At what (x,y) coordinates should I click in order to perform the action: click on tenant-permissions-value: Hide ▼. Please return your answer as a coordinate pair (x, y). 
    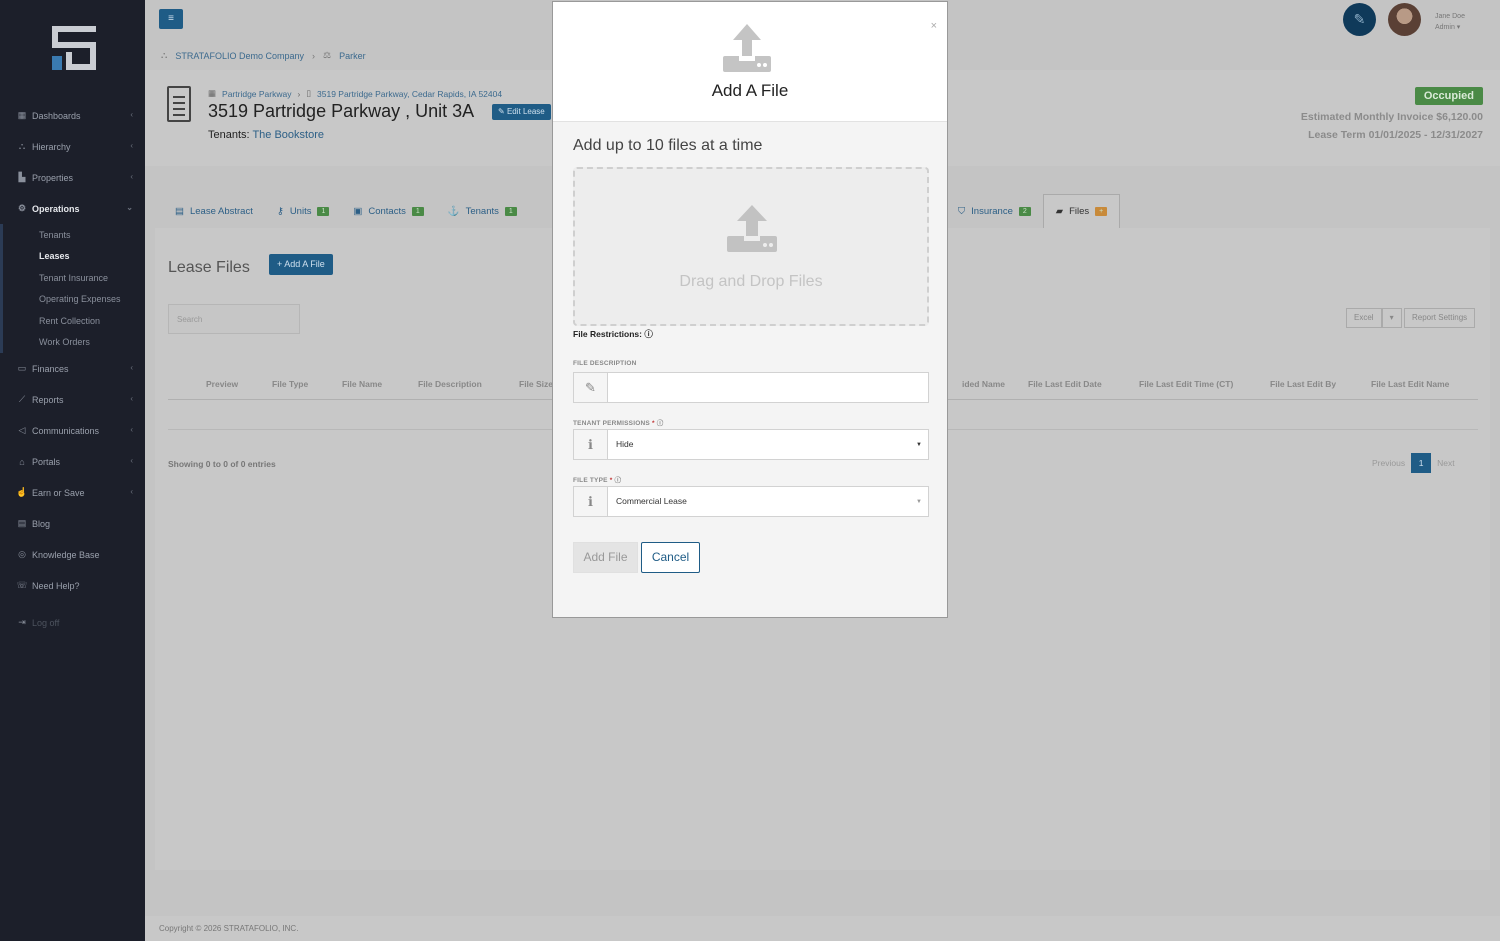
    Looking at the image, I should click on (768, 444).